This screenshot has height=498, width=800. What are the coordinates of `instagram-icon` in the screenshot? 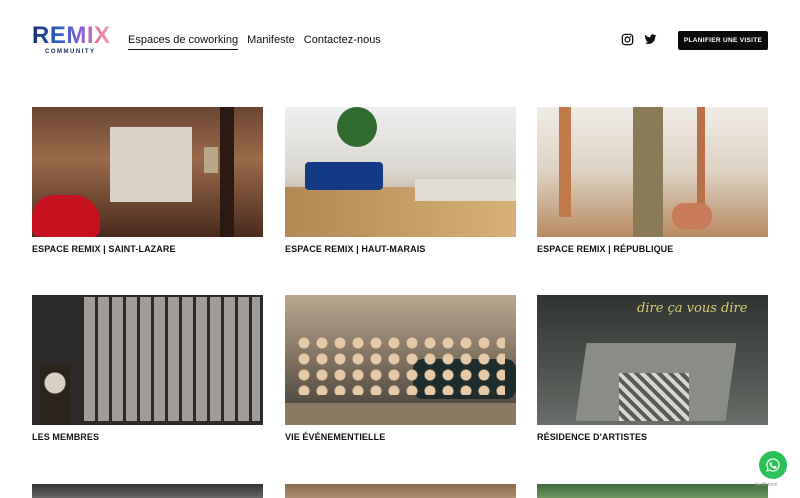 It's located at (627, 39).